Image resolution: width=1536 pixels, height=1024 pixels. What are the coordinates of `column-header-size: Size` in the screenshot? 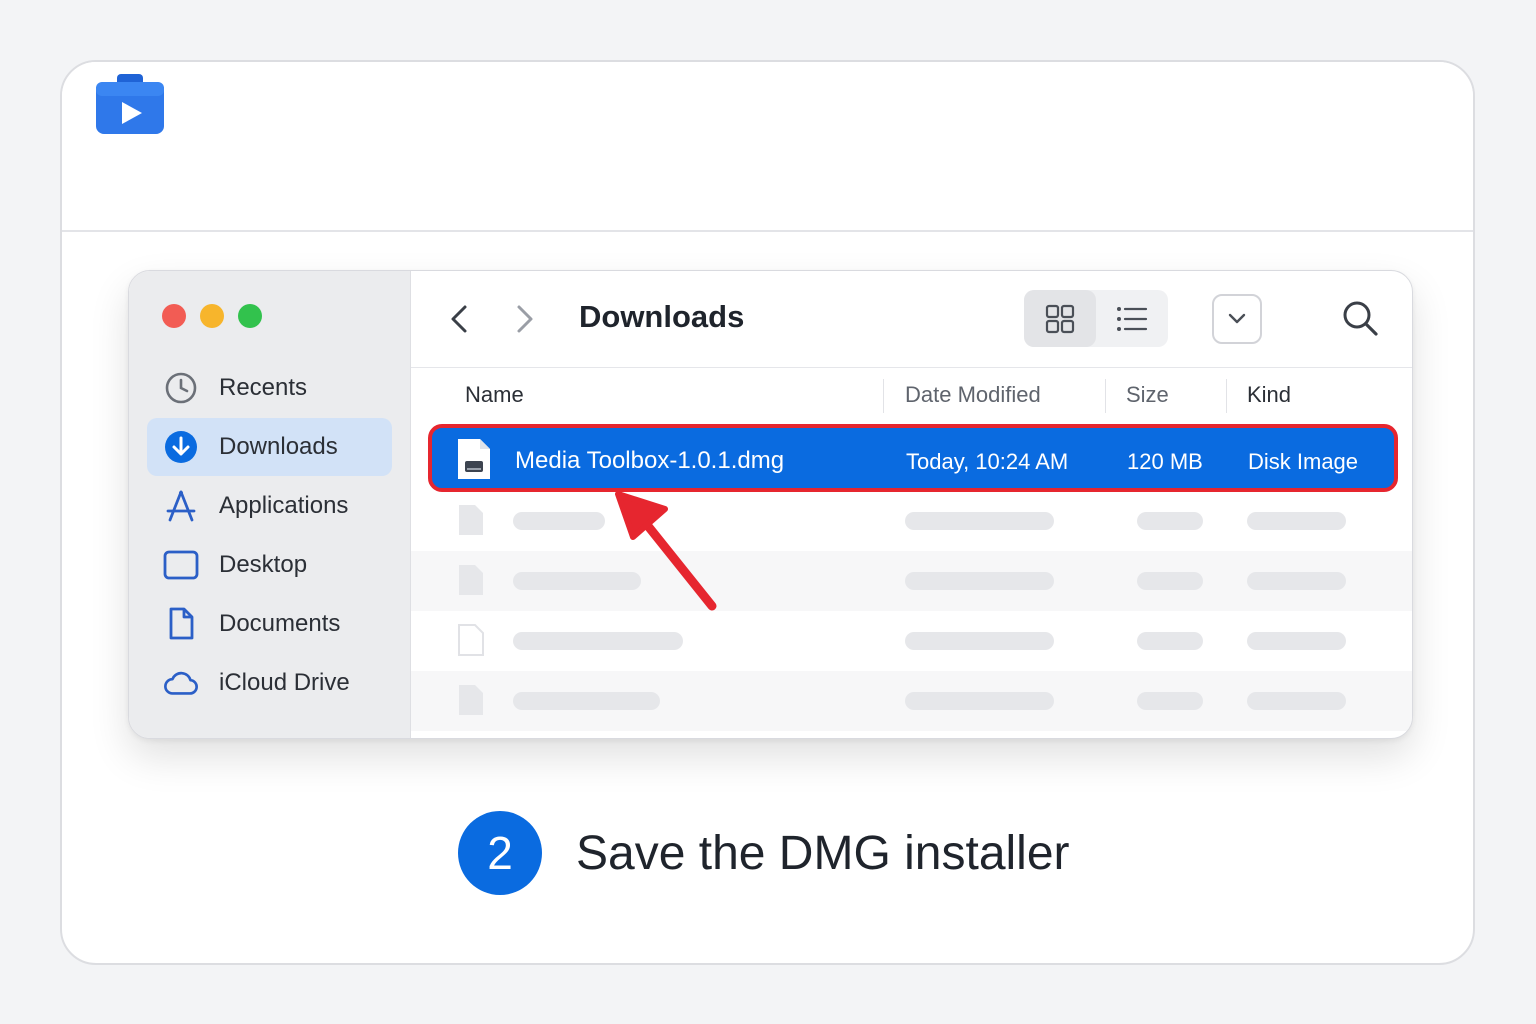 It's located at (1147, 395).